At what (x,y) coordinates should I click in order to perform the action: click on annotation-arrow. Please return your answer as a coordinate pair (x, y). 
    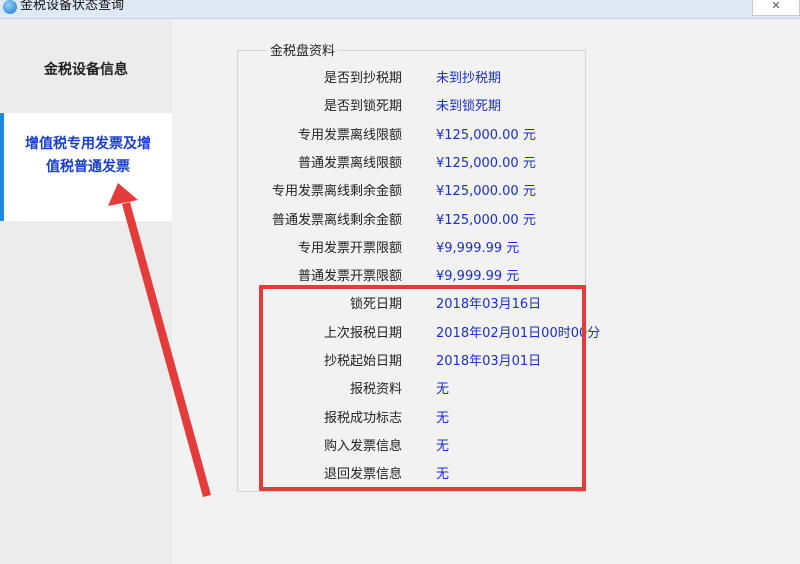
    Looking at the image, I should click on (159, 340).